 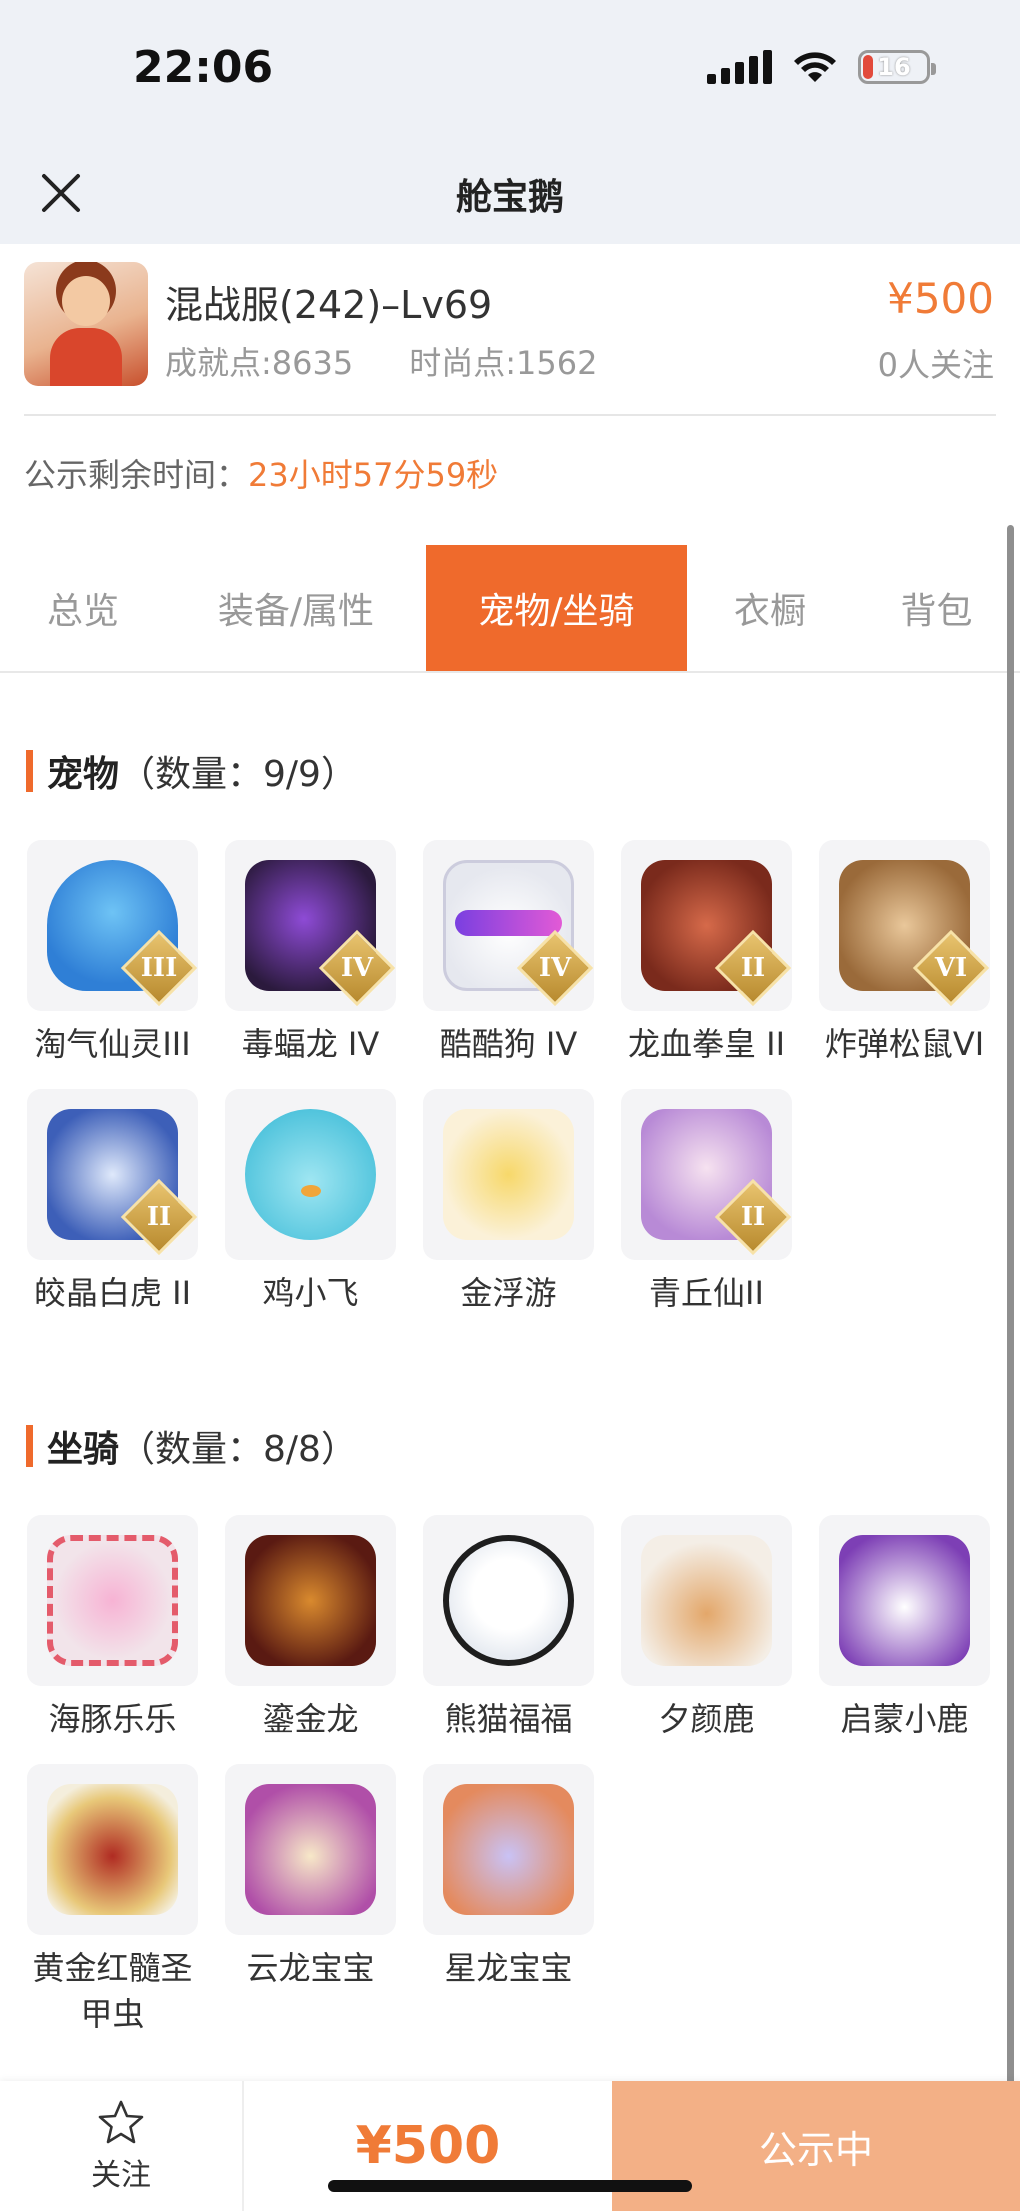 What do you see at coordinates (83, 774) in the screenshot?
I see `pets-title: 宠物` at bounding box center [83, 774].